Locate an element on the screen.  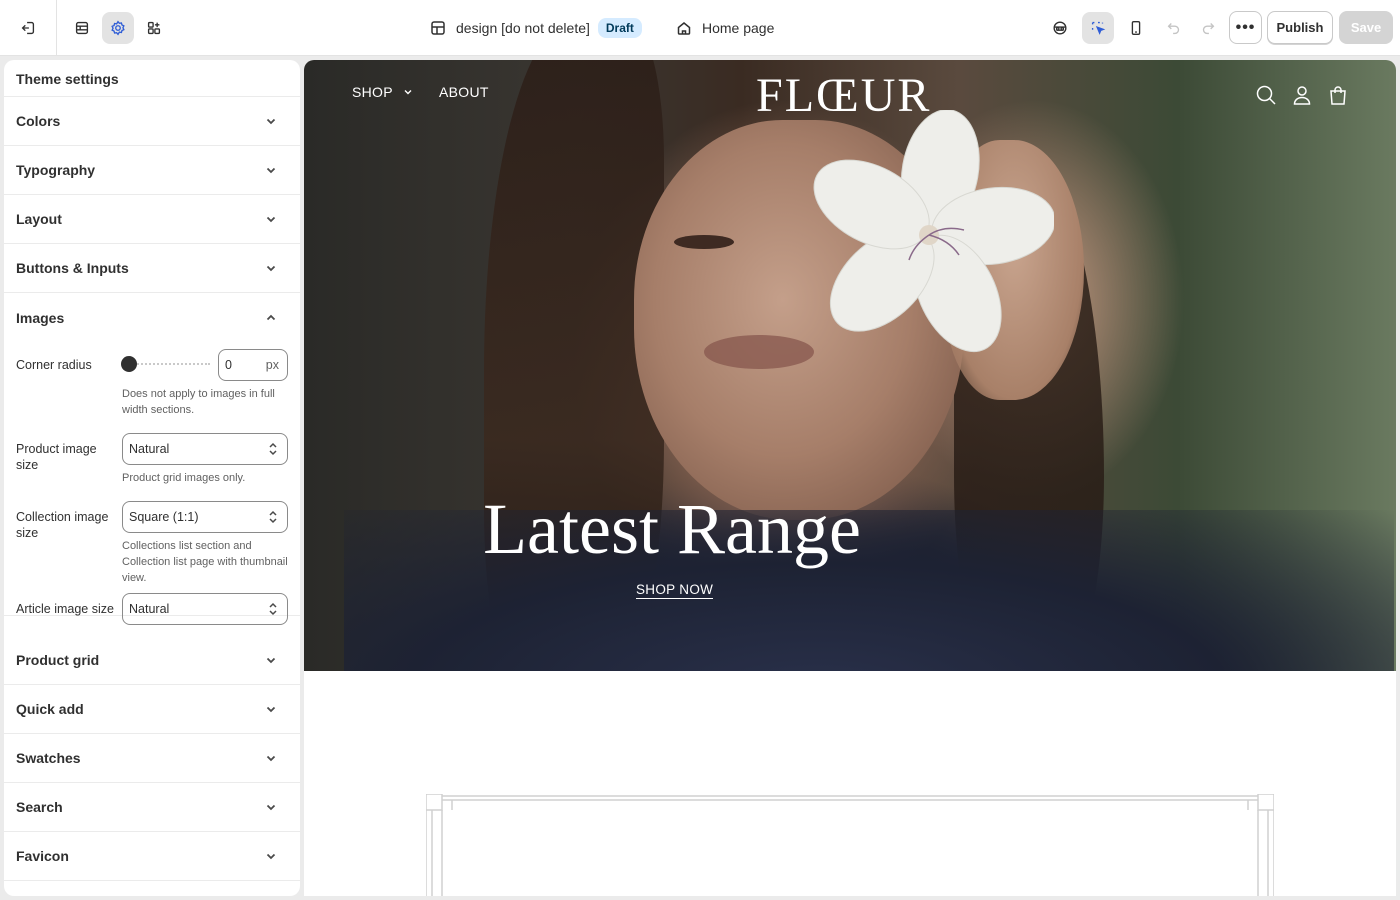
theme-name: design [do not delete] is located at coordinates (523, 28).